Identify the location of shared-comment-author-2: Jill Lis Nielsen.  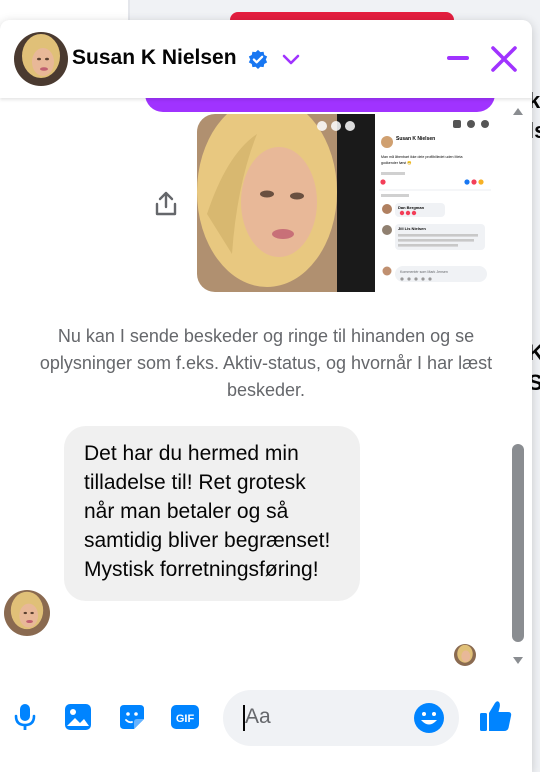
(412, 228).